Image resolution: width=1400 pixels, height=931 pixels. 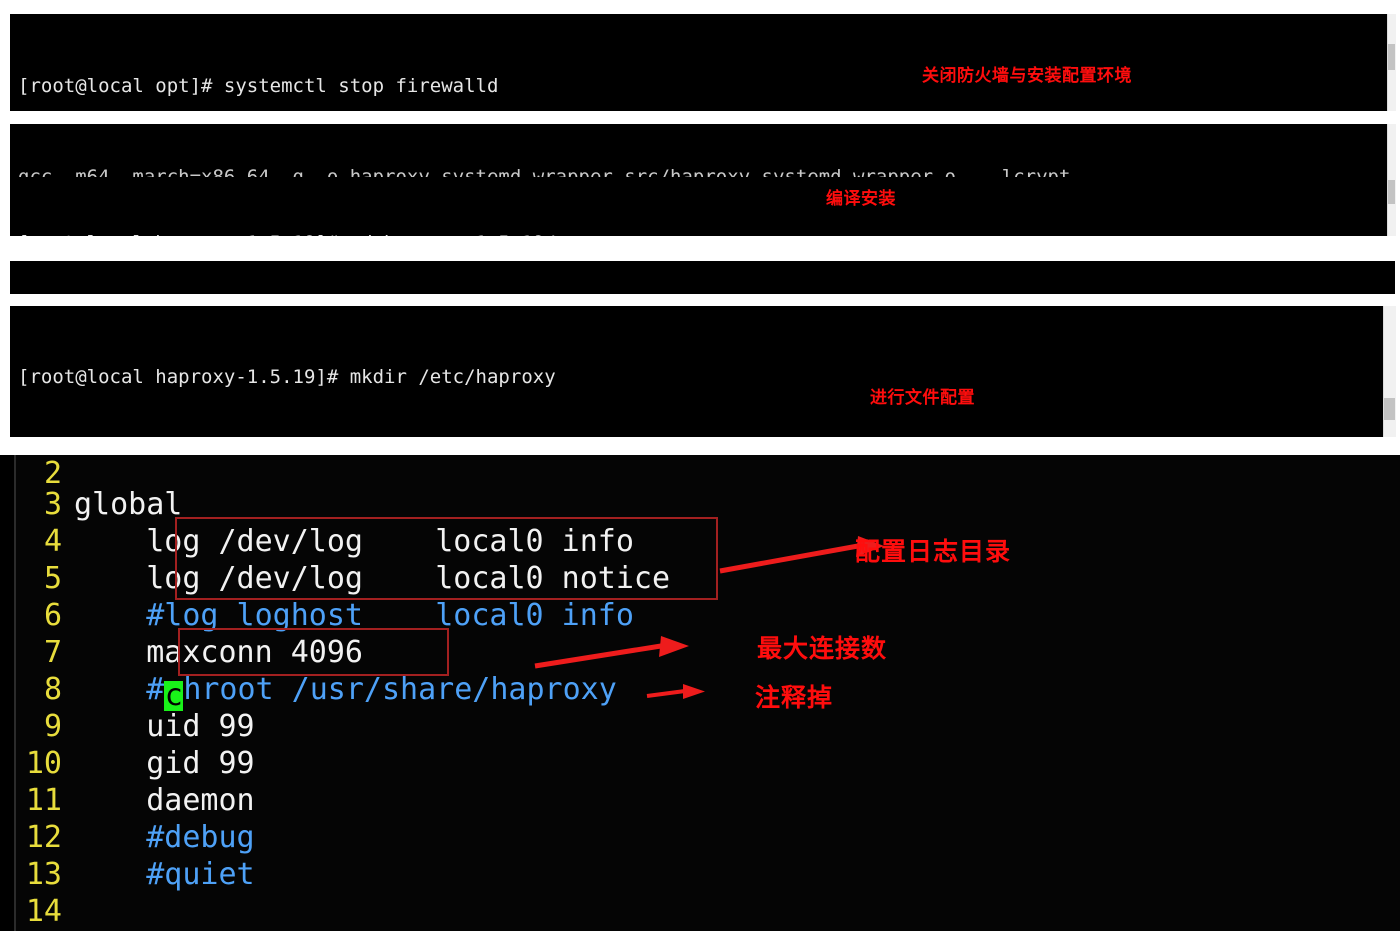 What do you see at coordinates (708, 504) in the screenshot?
I see `vim-row: 3 global` at bounding box center [708, 504].